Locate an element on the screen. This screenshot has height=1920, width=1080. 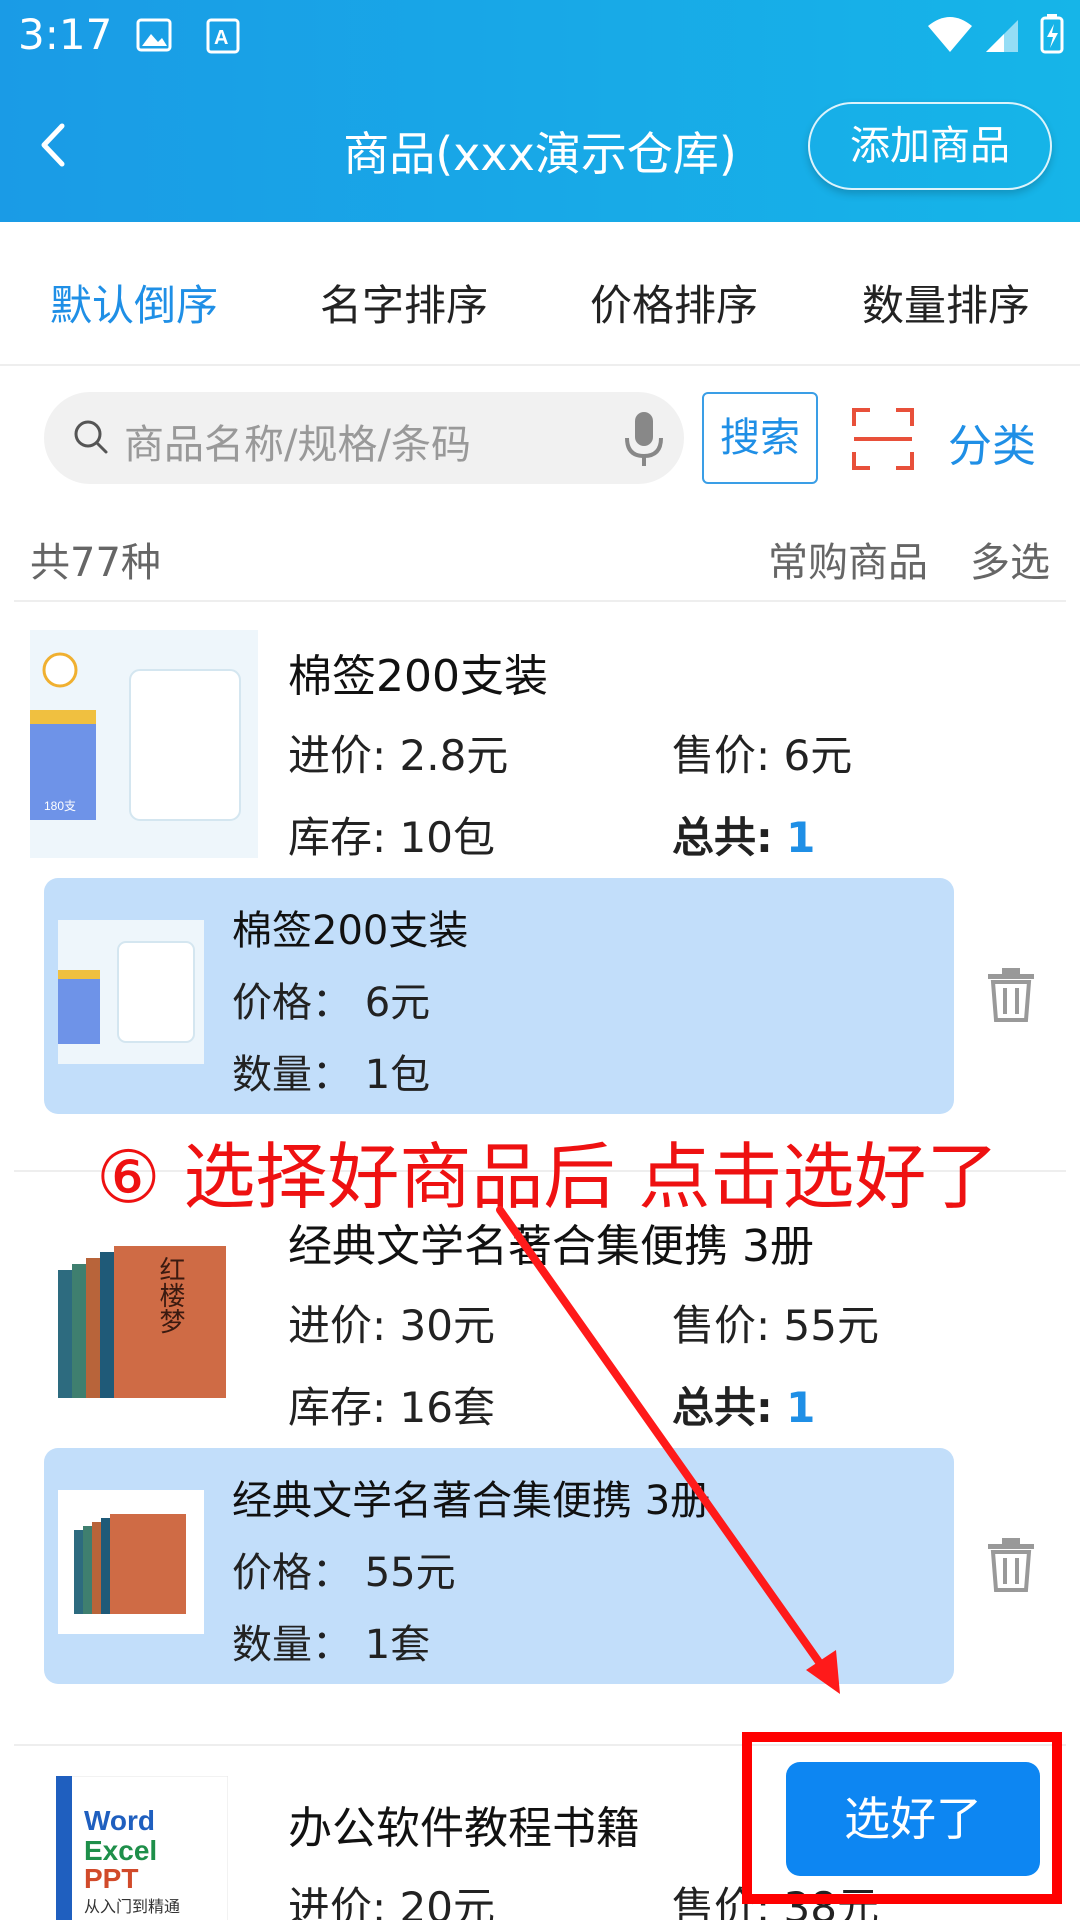
product-name: 办公软件教程书籍 is located at coordinates (464, 1828).